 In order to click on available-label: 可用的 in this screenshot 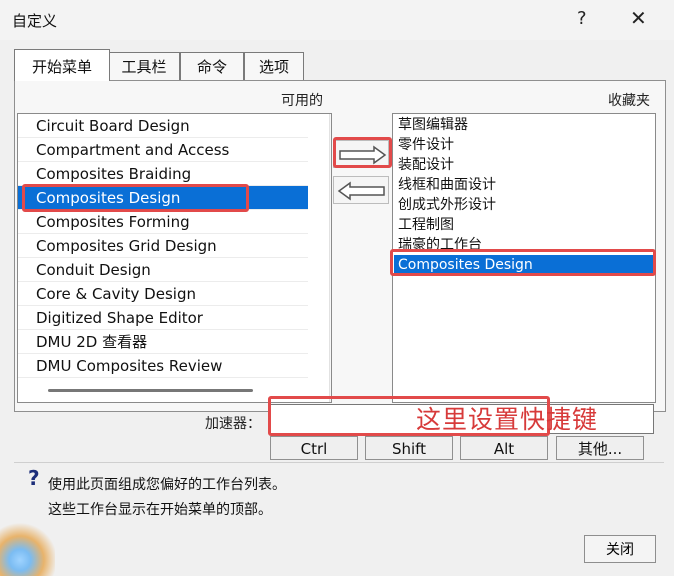, I will do `click(302, 101)`.